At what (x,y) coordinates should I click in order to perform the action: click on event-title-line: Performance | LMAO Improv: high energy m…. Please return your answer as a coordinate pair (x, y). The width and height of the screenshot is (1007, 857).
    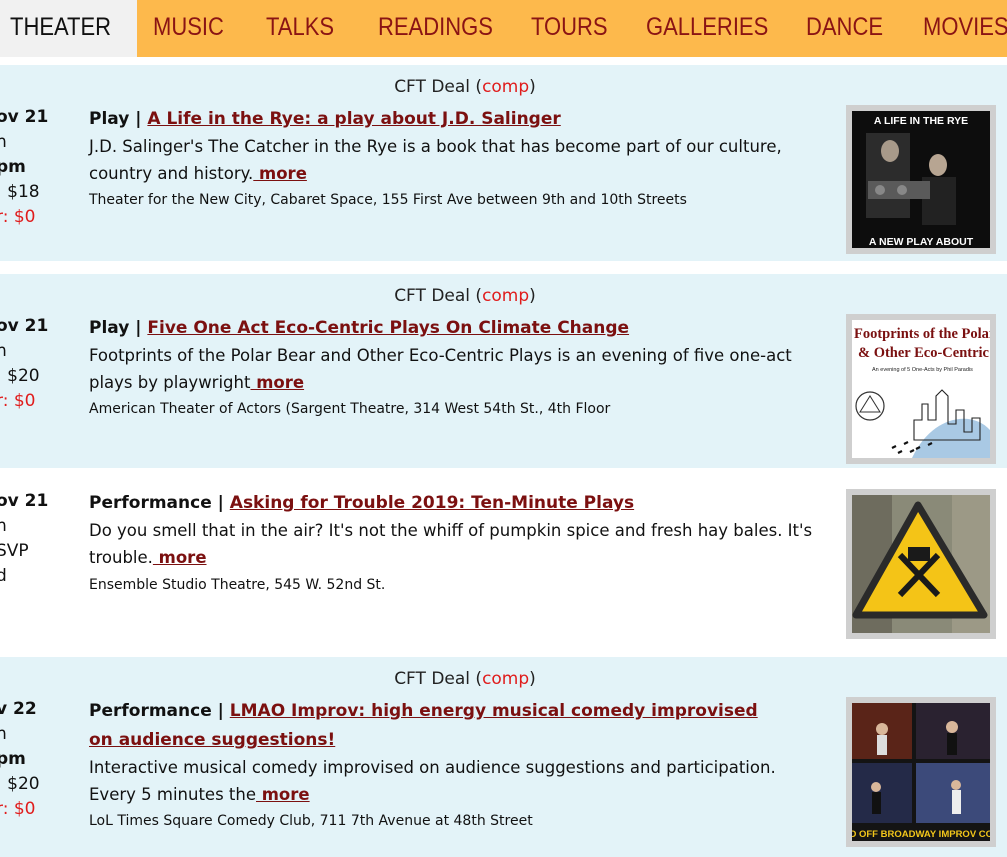
    Looking at the image, I should click on (434, 726).